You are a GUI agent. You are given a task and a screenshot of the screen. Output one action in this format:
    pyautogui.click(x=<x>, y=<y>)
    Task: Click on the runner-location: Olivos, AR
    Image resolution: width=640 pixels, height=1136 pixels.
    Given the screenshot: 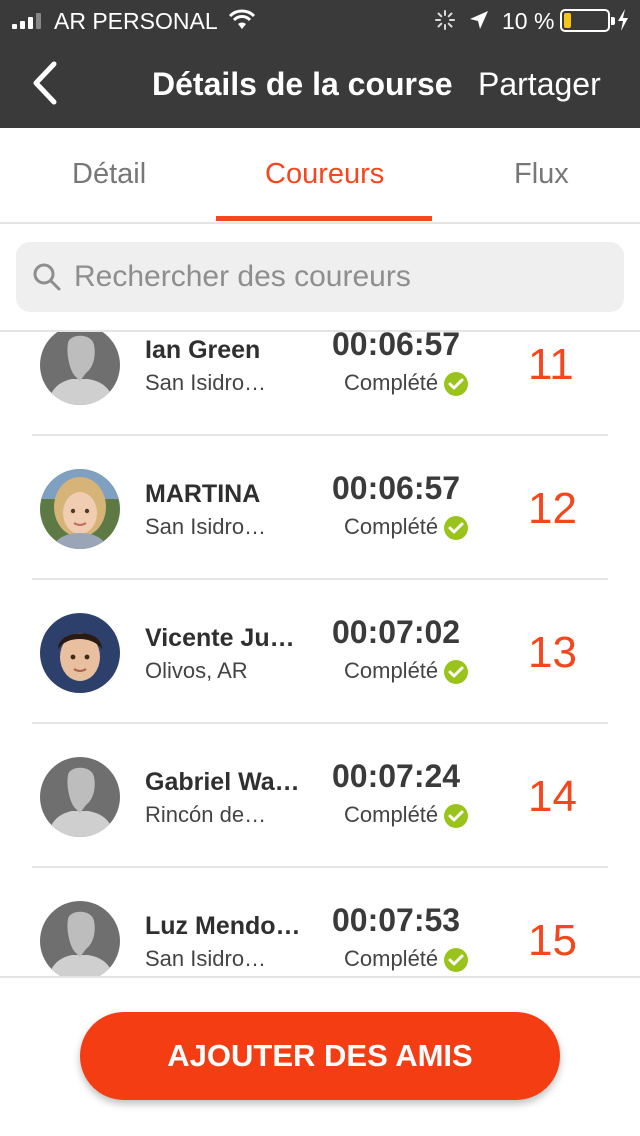 What is the action you would take?
    pyautogui.click(x=196, y=670)
    